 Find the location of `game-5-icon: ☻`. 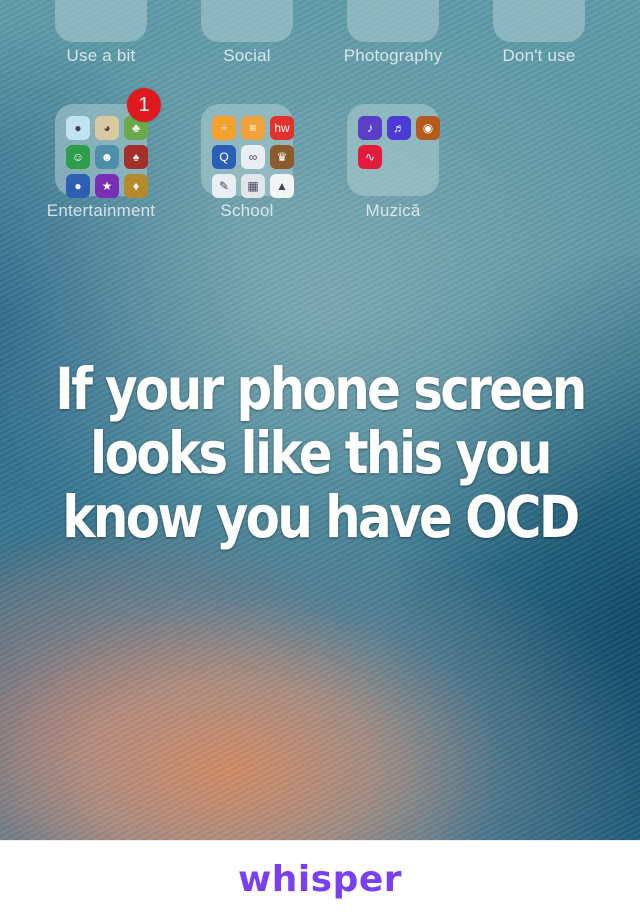

game-5-icon: ☻ is located at coordinates (107, 157).